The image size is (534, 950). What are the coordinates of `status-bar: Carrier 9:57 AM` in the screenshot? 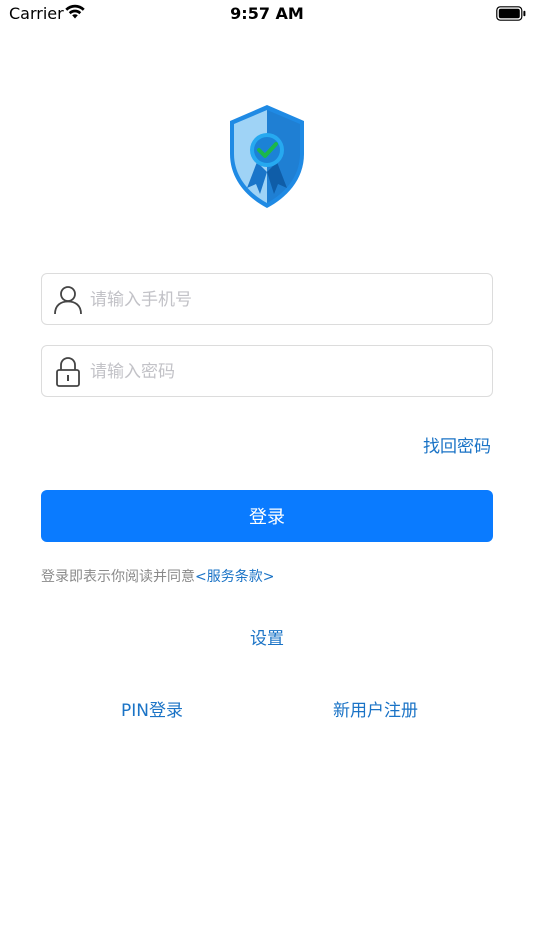 It's located at (267, 14).